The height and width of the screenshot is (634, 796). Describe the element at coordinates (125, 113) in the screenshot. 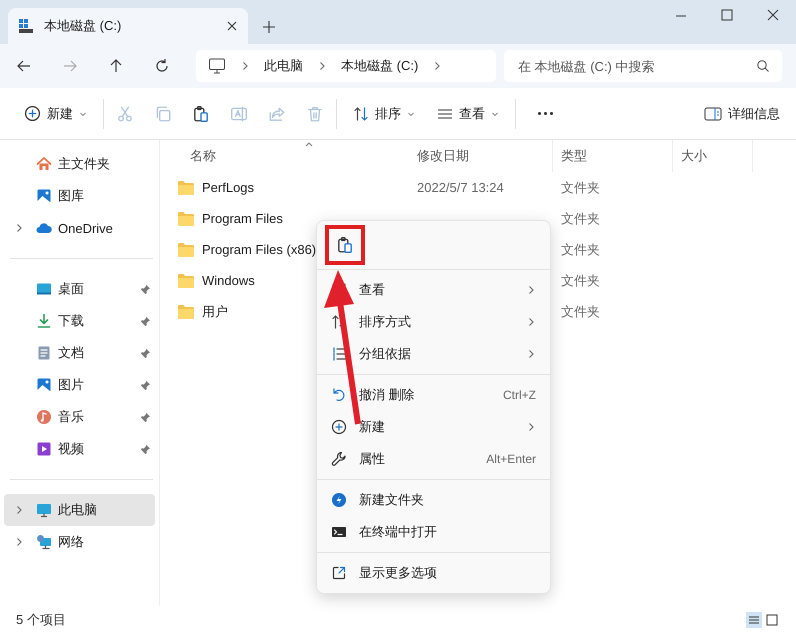

I see `scissors-icon` at that location.